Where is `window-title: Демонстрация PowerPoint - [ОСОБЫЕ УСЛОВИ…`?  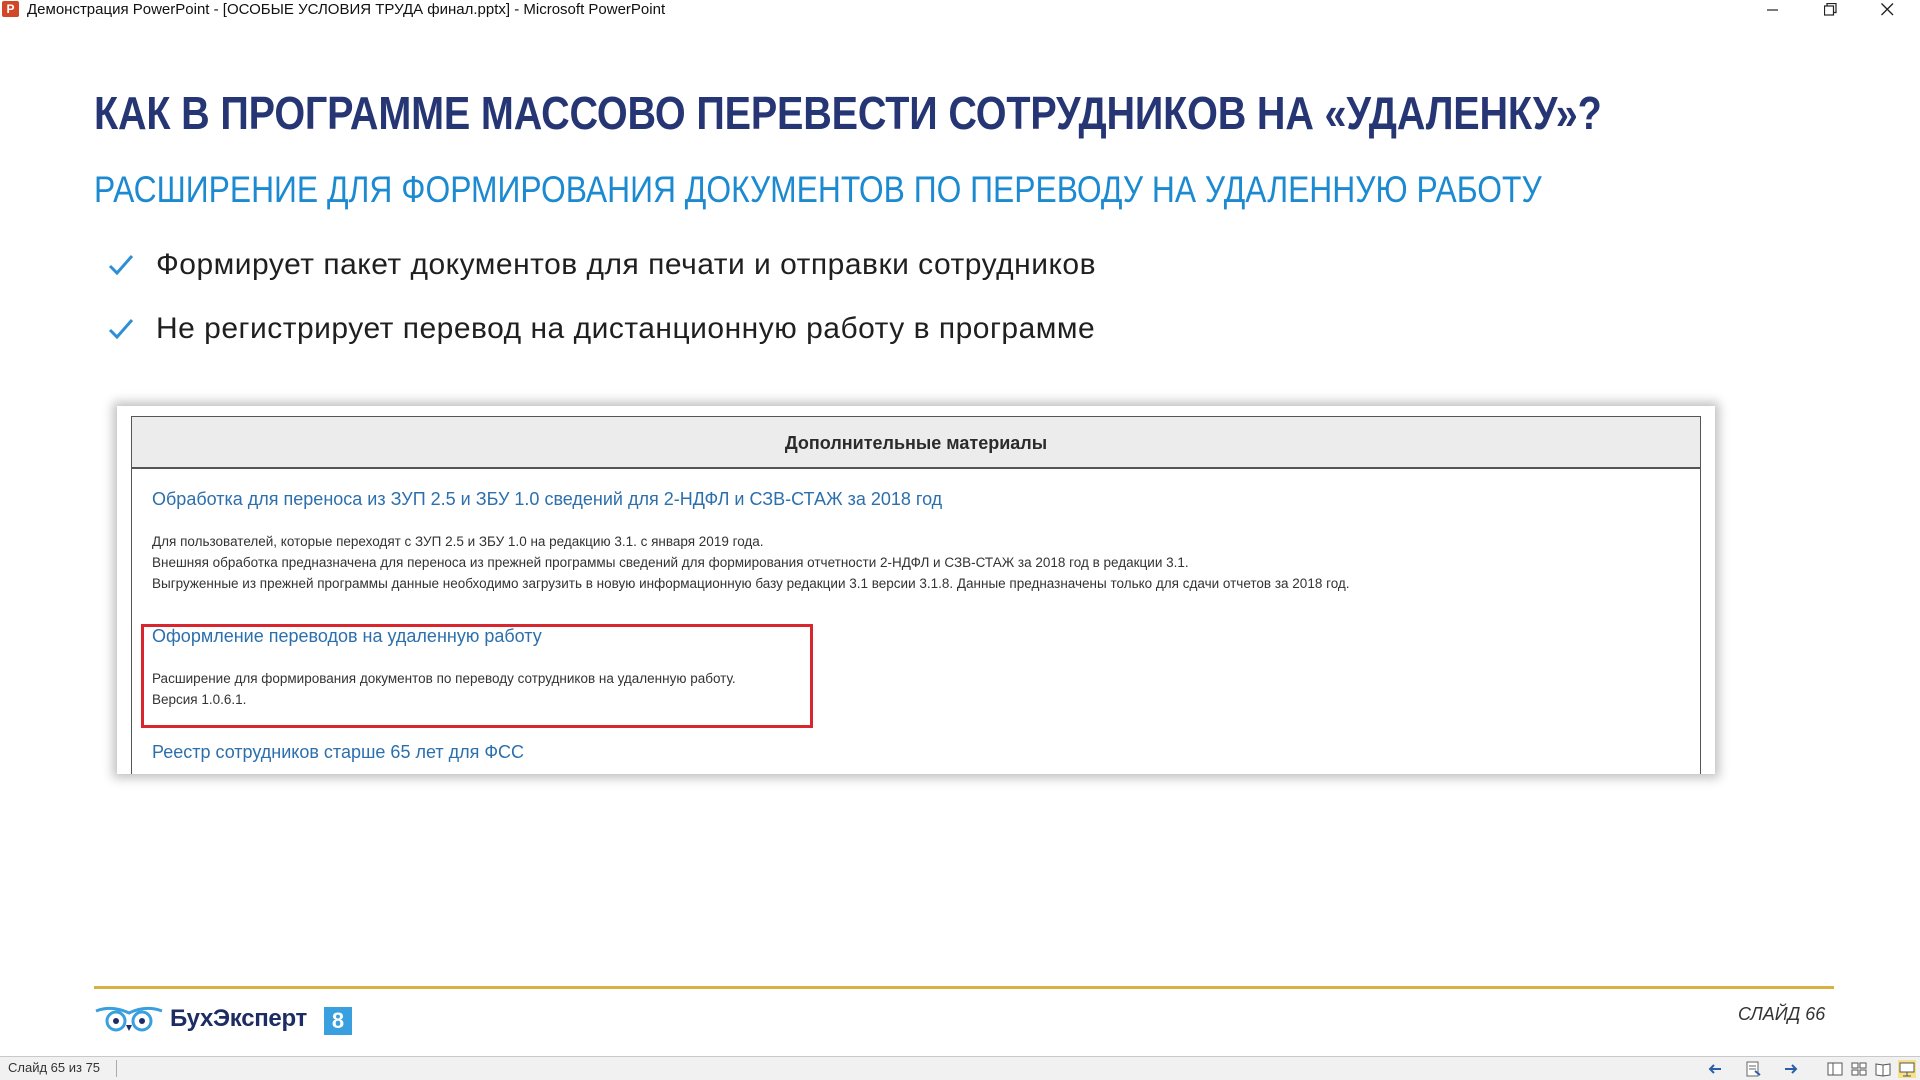 window-title: Демонстрация PowerPoint - [ОСОБЫЕ УСЛОВИ… is located at coordinates (346, 9).